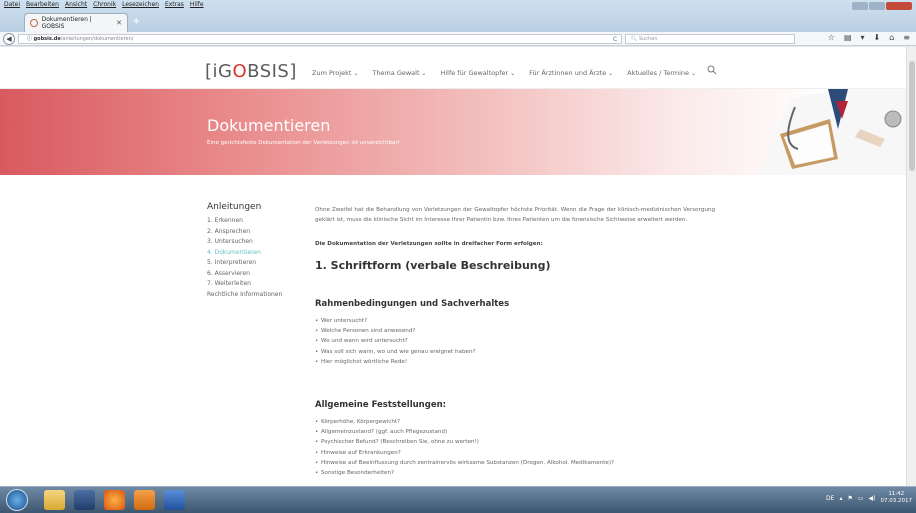  Describe the element at coordinates (17, 500) in the screenshot. I see `start-button` at that location.